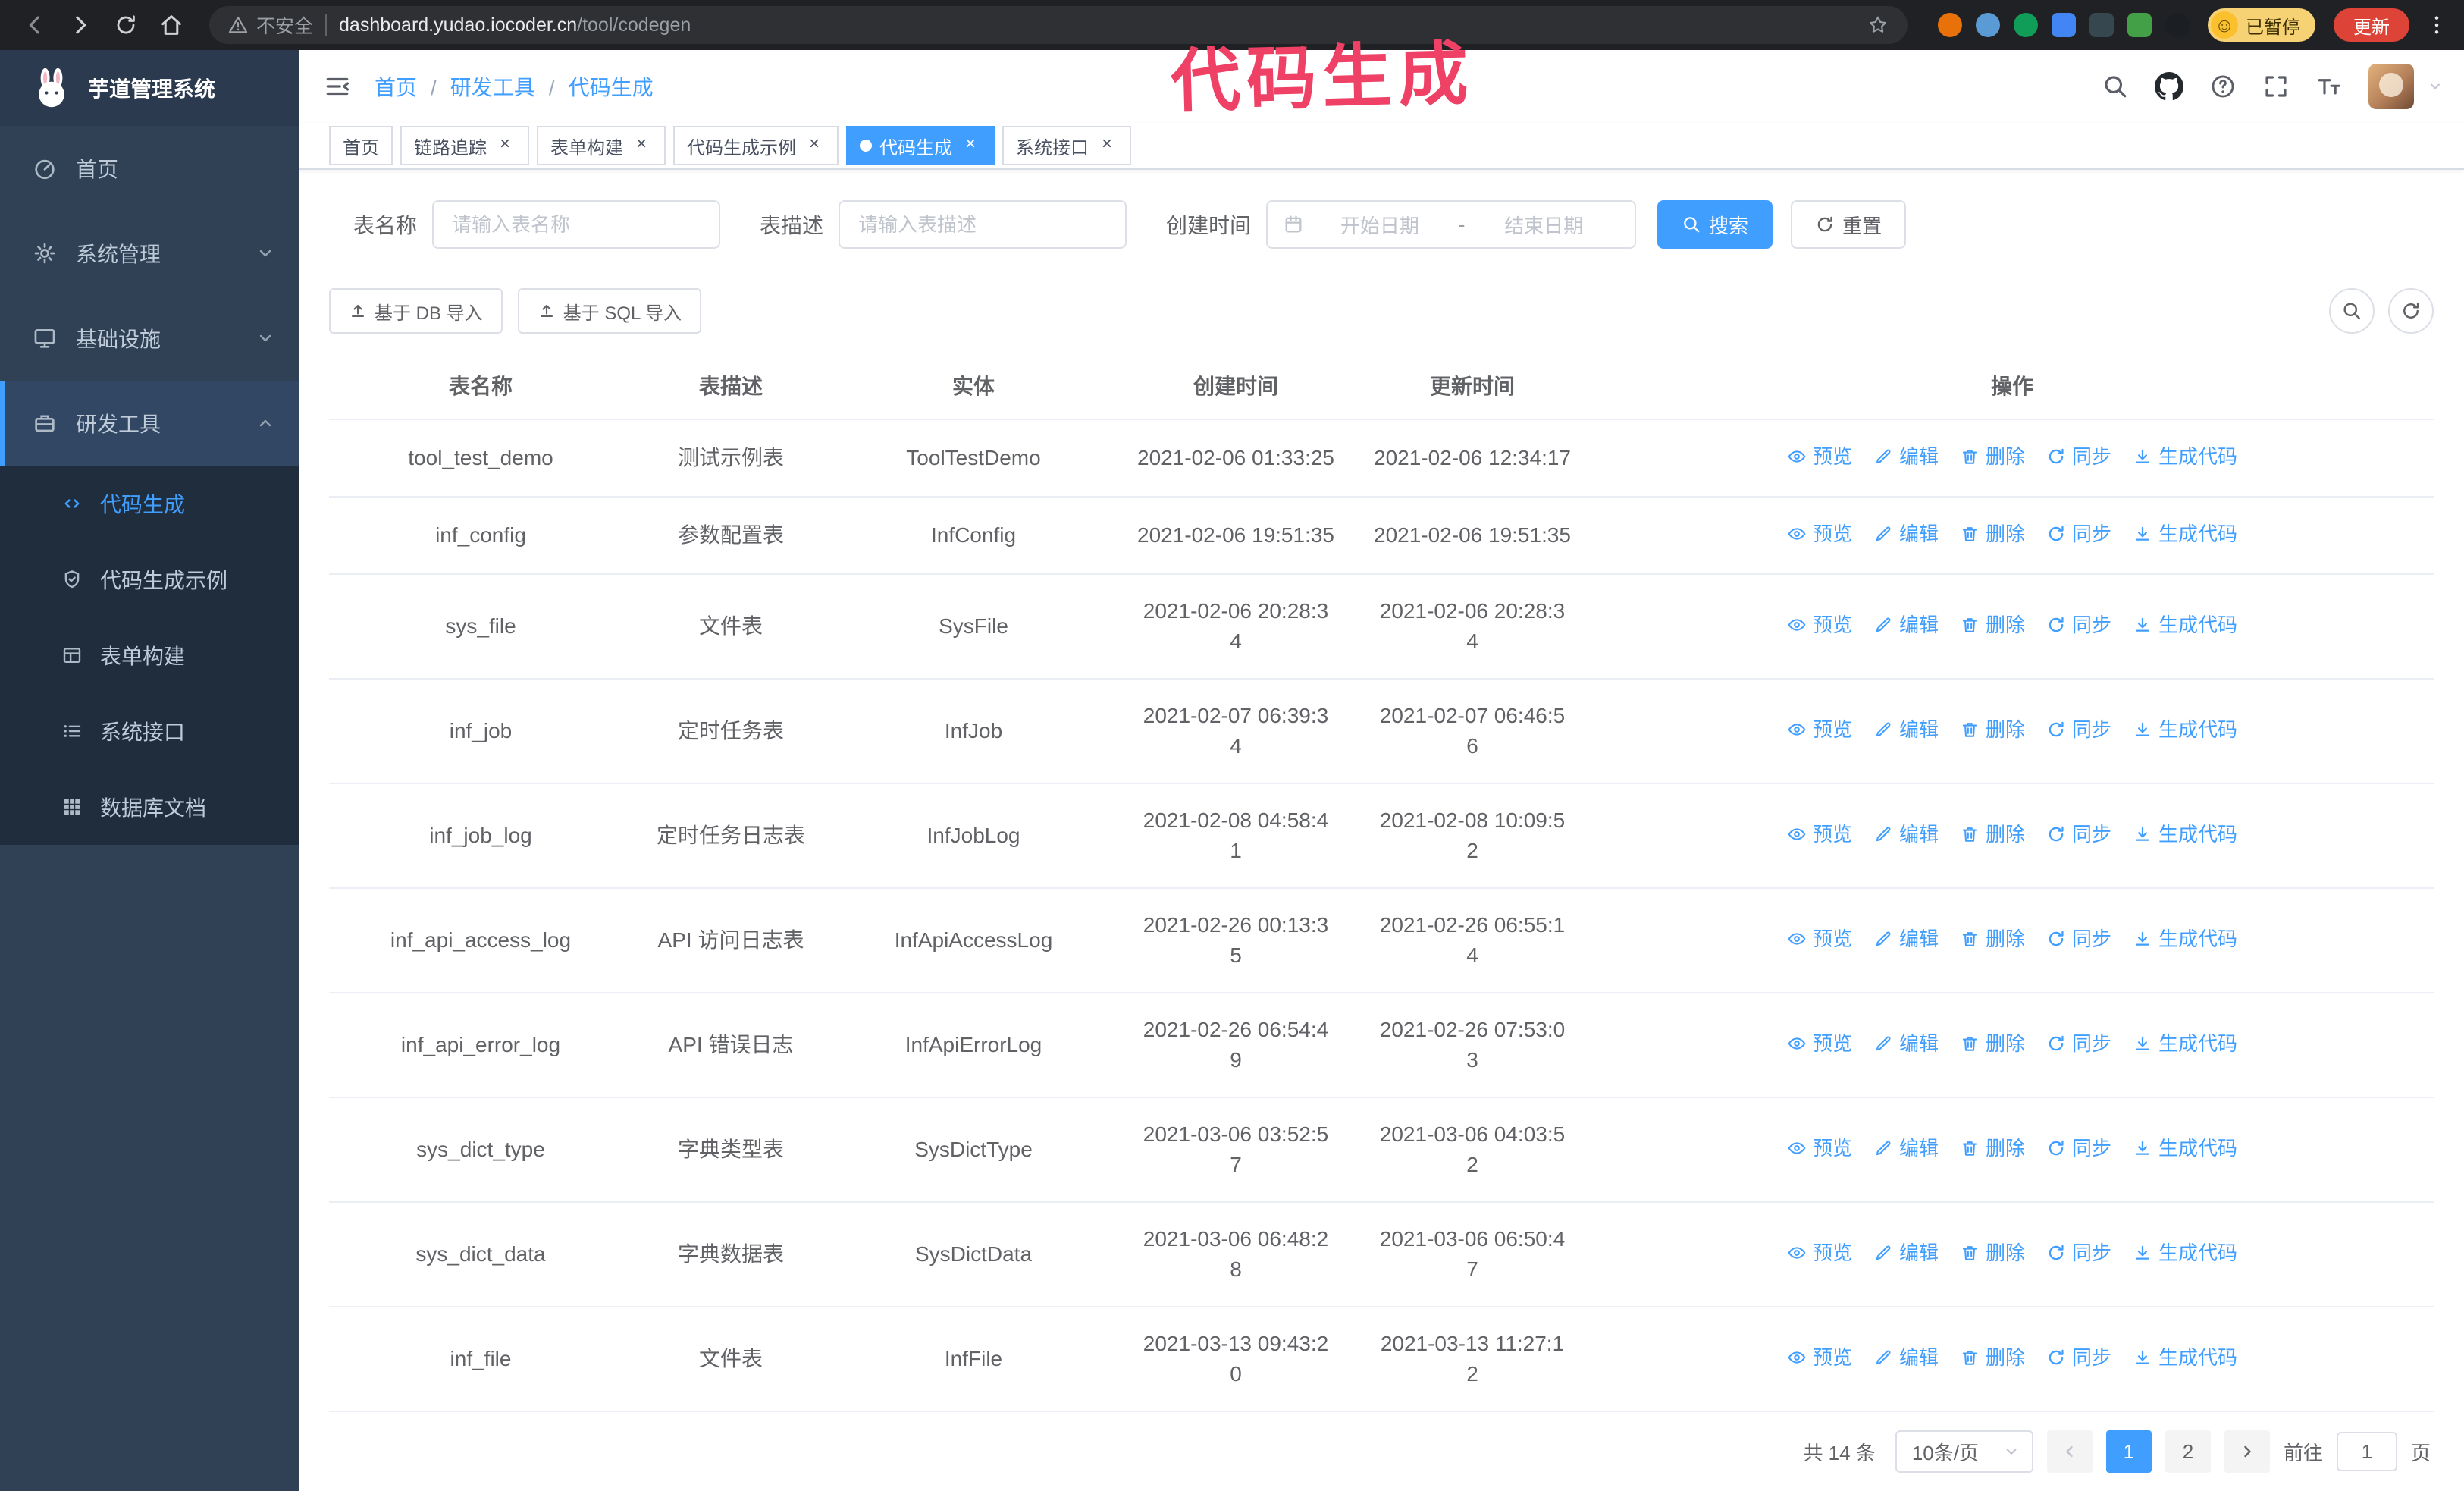  Describe the element at coordinates (150, 731) in the screenshot. I see `sidebar-subitem-api: 系统接口` at that location.